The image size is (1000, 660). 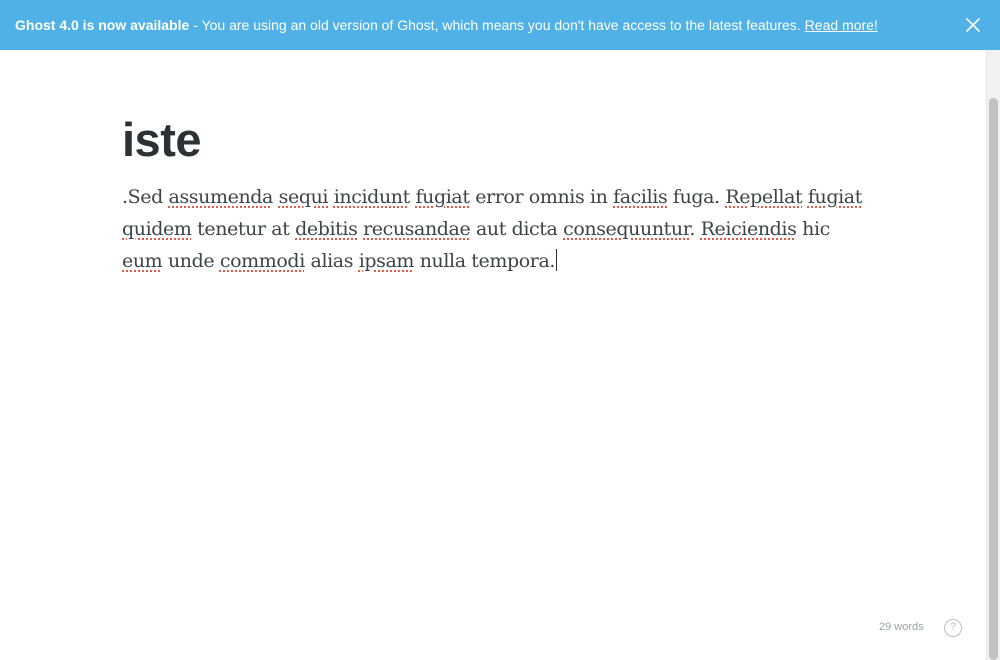 What do you see at coordinates (262, 261) in the screenshot?
I see `misspelled-word: commodi` at bounding box center [262, 261].